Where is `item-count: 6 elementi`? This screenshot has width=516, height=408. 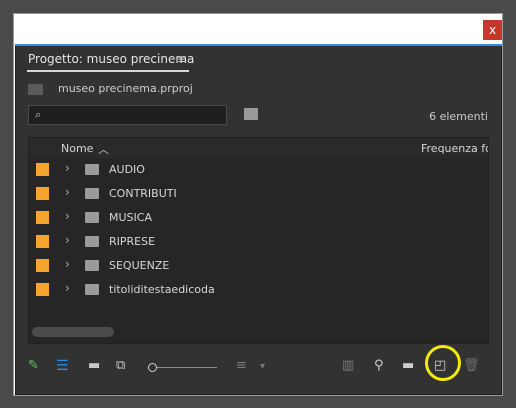
item-count: 6 elementi is located at coordinates (458, 116).